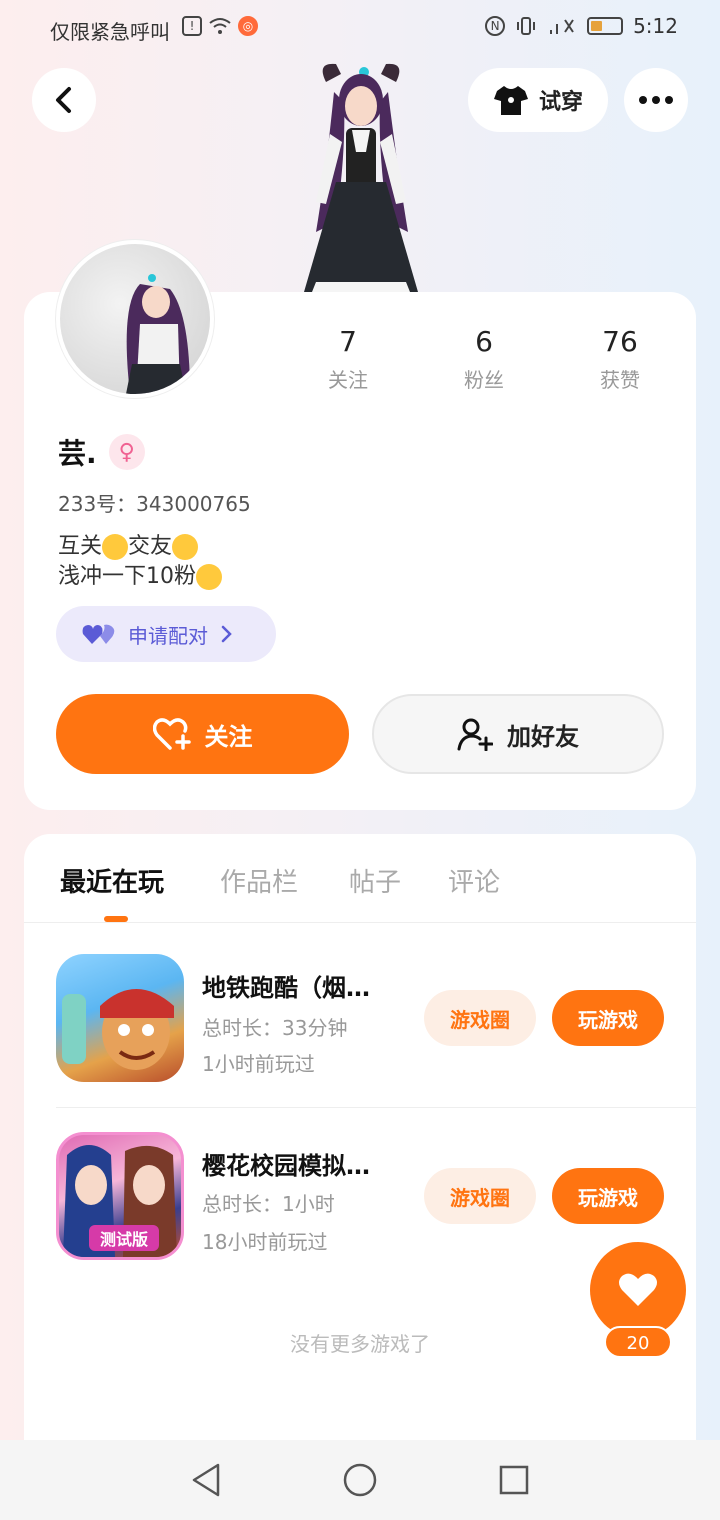 The height and width of the screenshot is (1520, 720). I want to click on heart-icon, so click(638, 1289).